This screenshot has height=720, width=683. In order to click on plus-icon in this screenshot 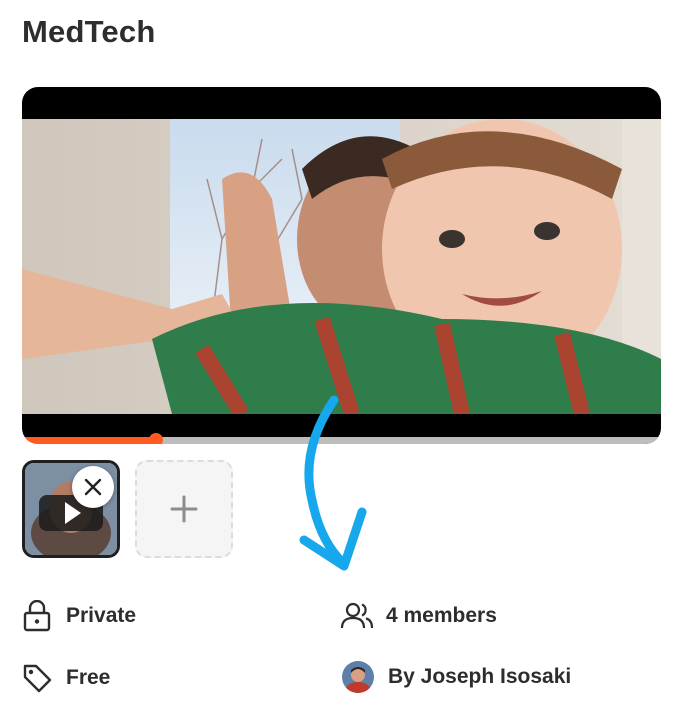, I will do `click(184, 509)`.